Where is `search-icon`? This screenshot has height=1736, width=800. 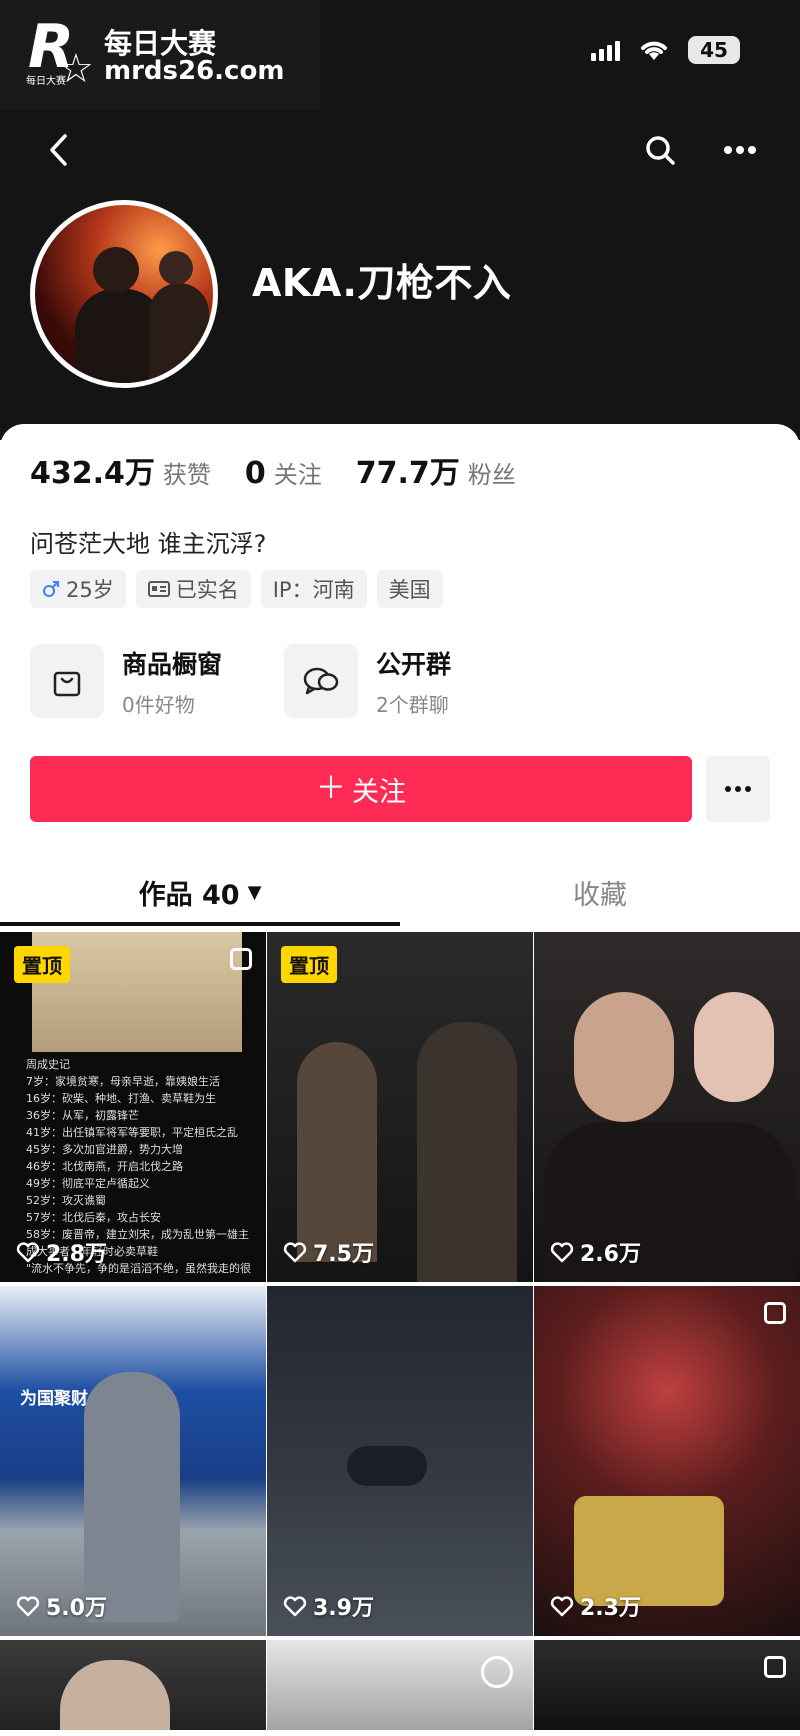 search-icon is located at coordinates (660, 150).